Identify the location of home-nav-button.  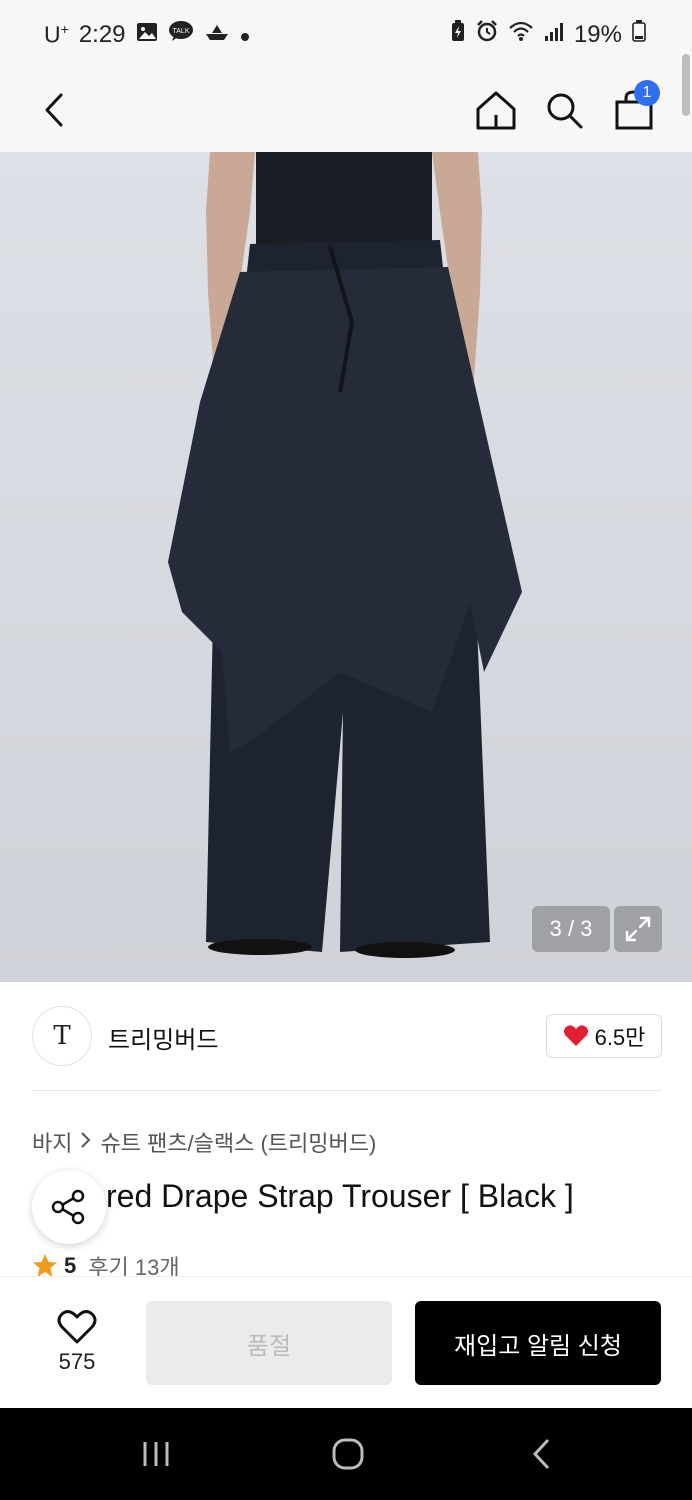
(348, 1454).